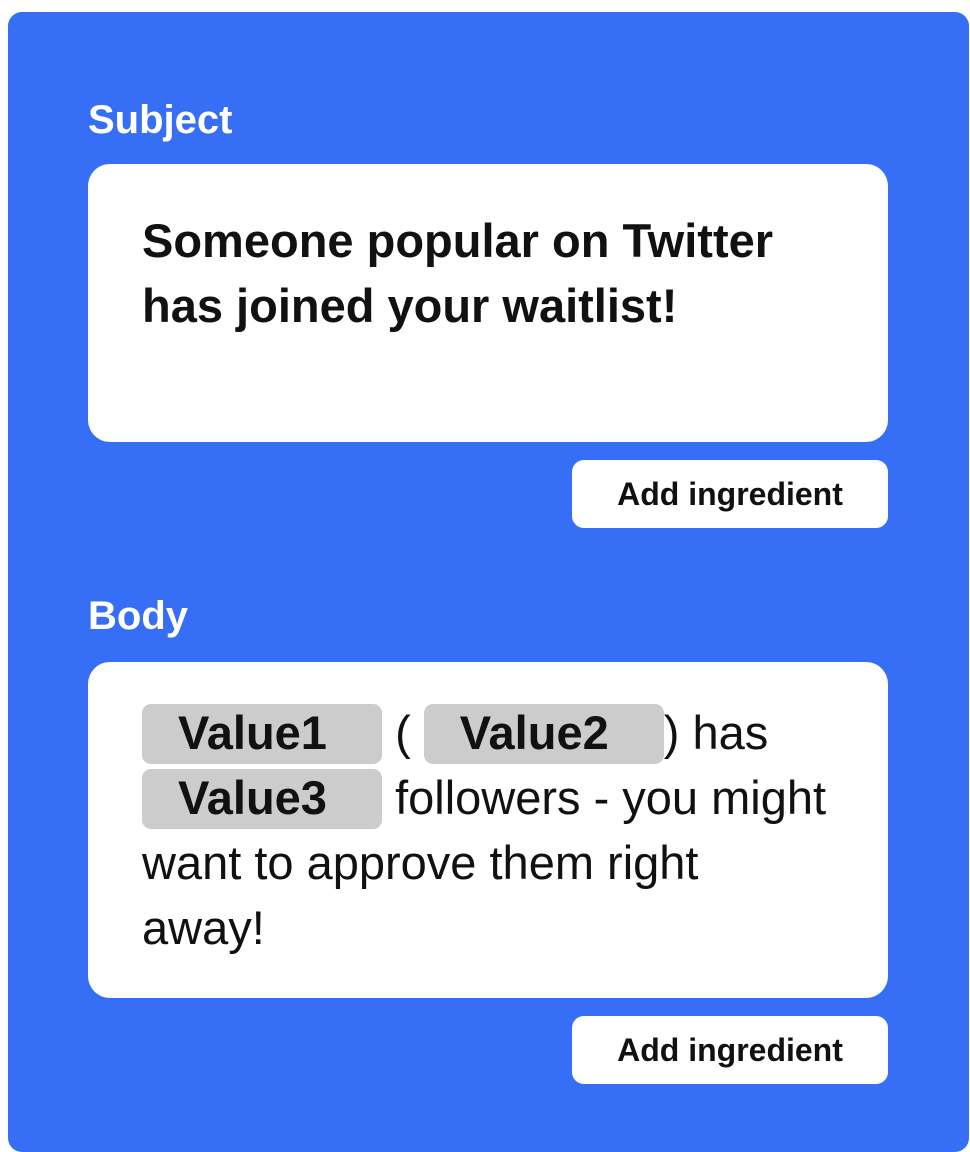 Image resolution: width=970 pixels, height=1152 pixels. I want to click on ingredient-pill-value1: Value1, so click(262, 734).